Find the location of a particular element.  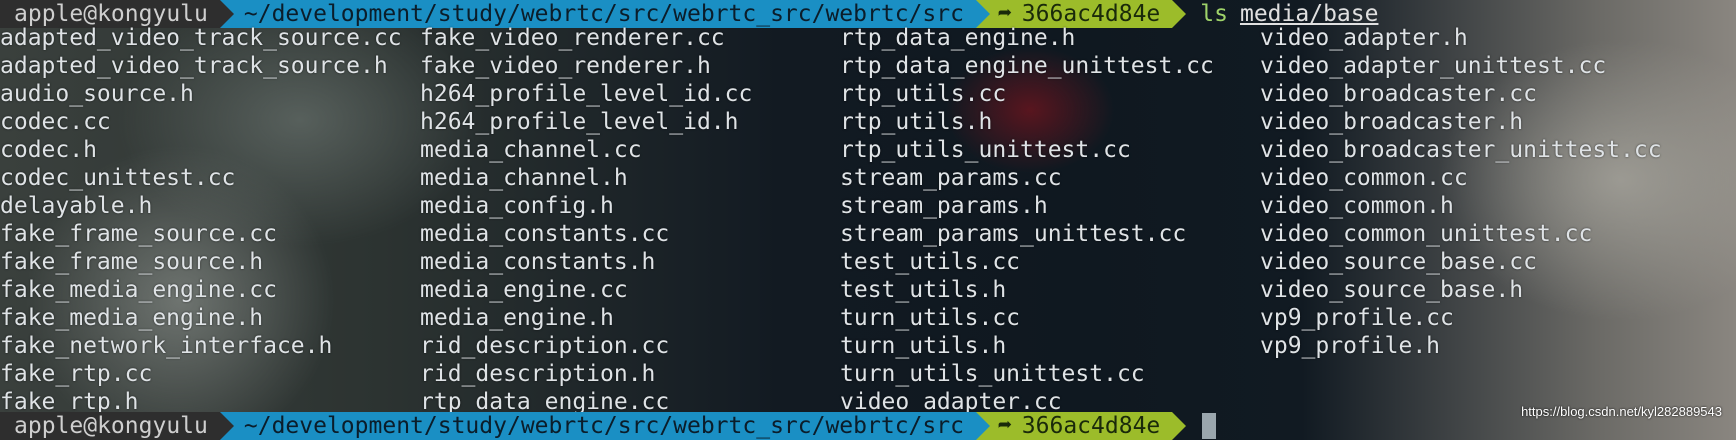

file-entry: video_adapter_unittest.cc is located at coordinates (1433, 66).